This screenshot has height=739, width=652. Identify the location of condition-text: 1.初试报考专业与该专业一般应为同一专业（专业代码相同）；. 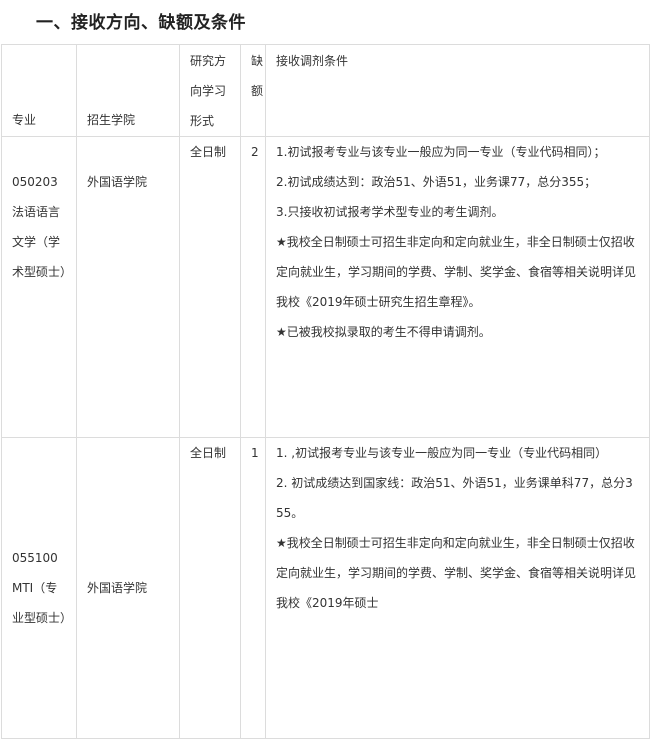
(441, 152).